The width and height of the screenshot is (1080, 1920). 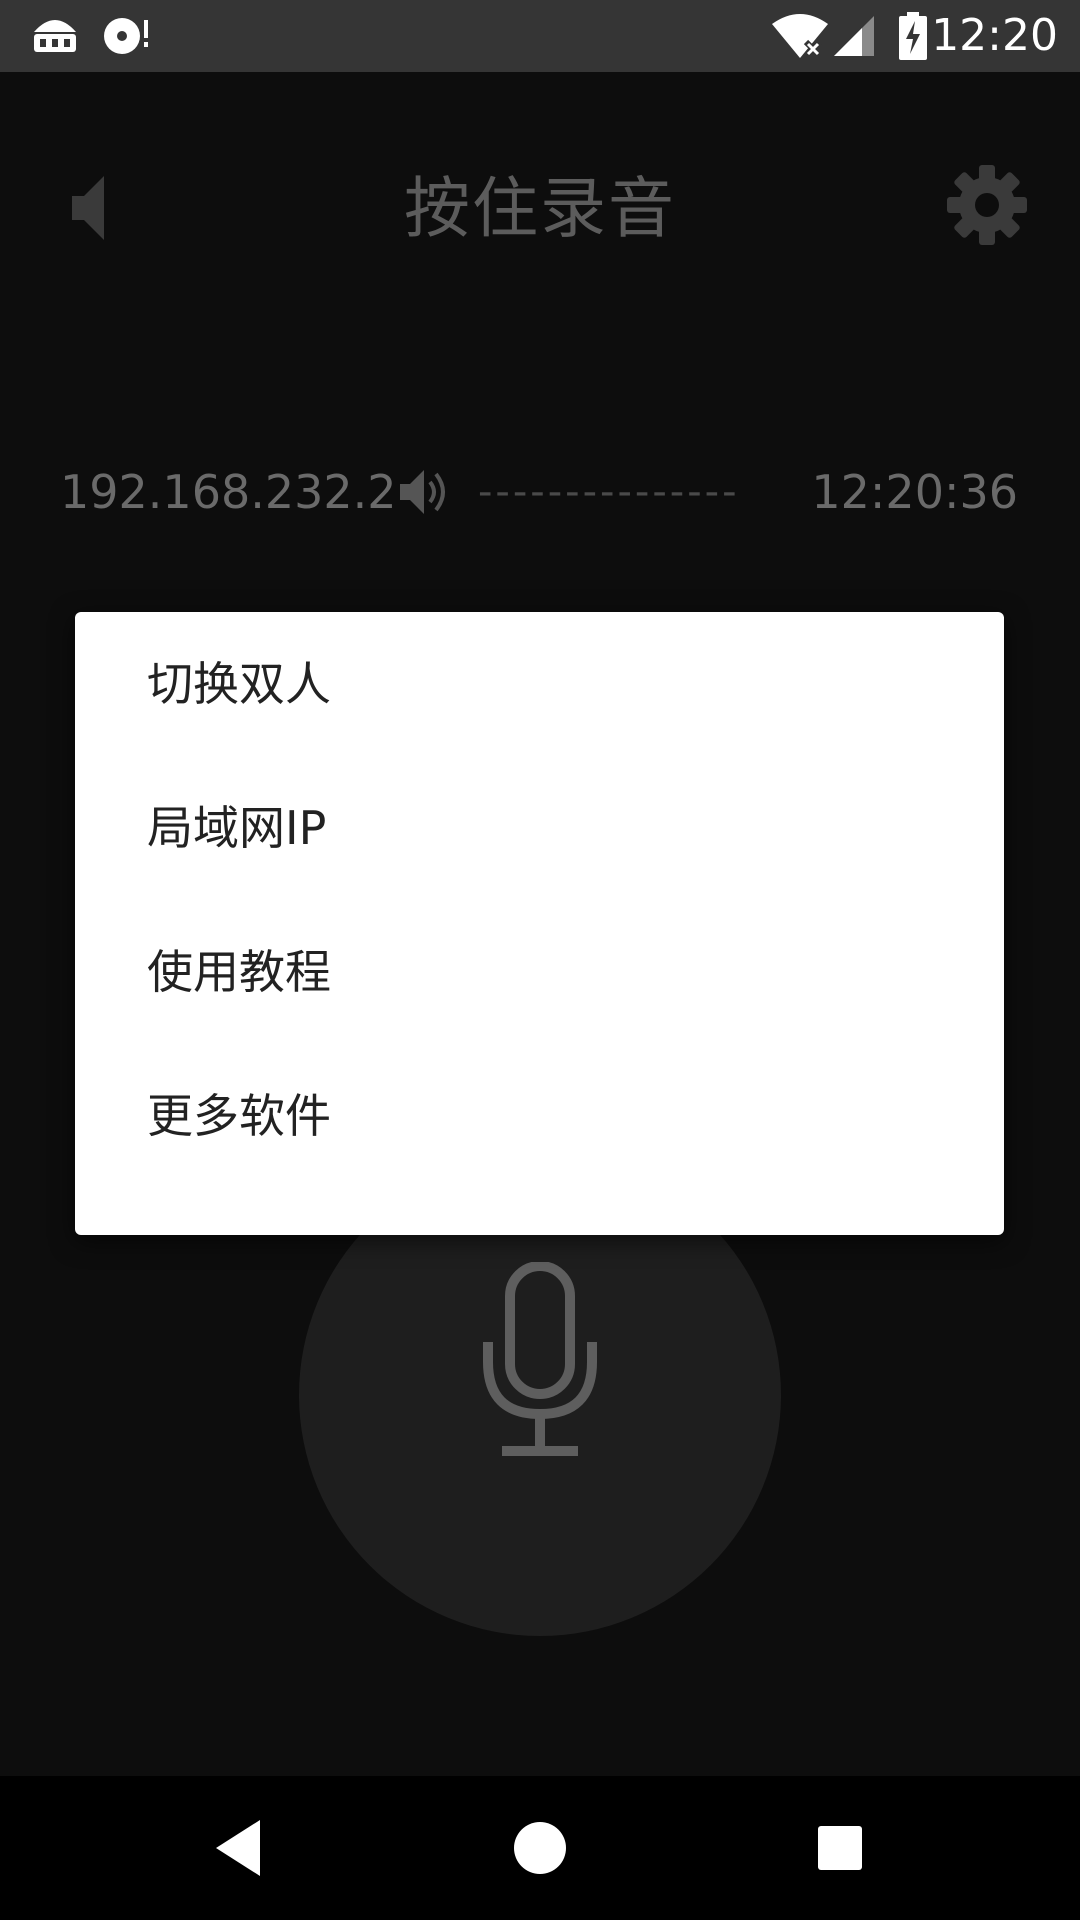 I want to click on status-time: 12:20, so click(x=994, y=35).